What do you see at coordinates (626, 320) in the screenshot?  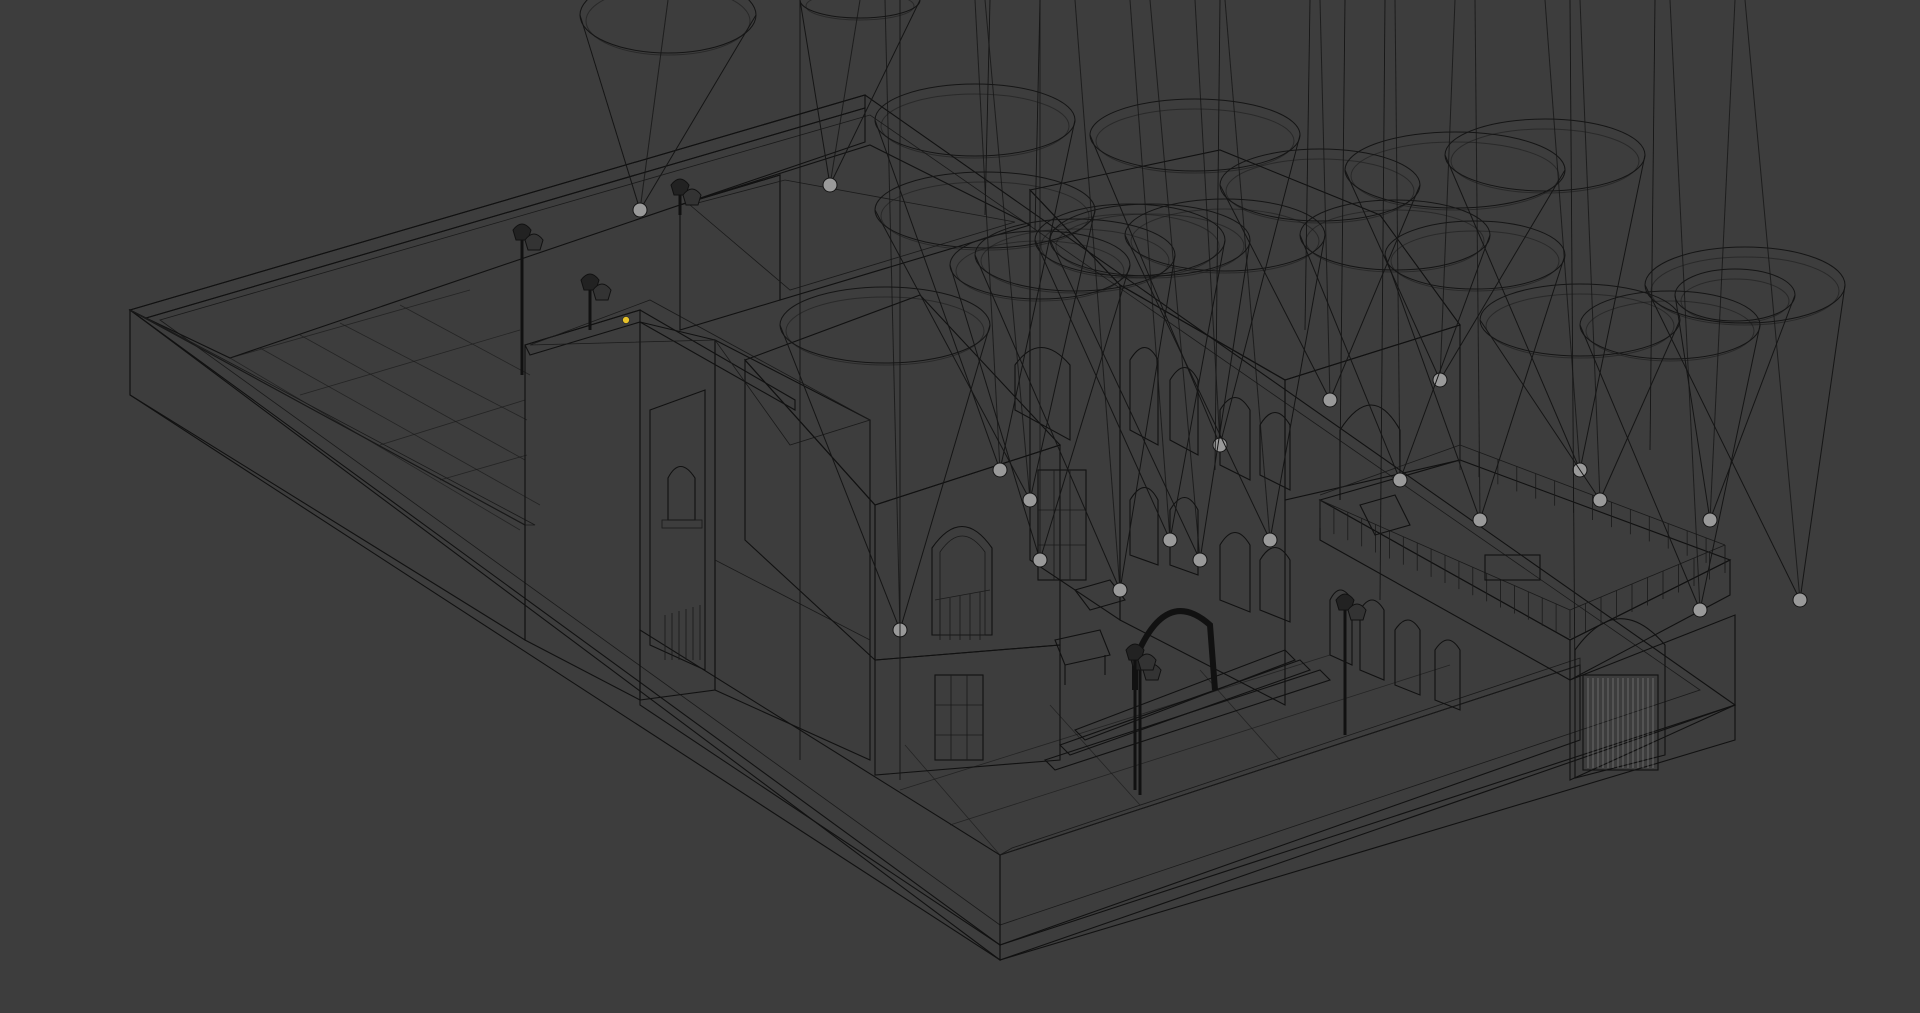 I see `selected-light-origin` at bounding box center [626, 320].